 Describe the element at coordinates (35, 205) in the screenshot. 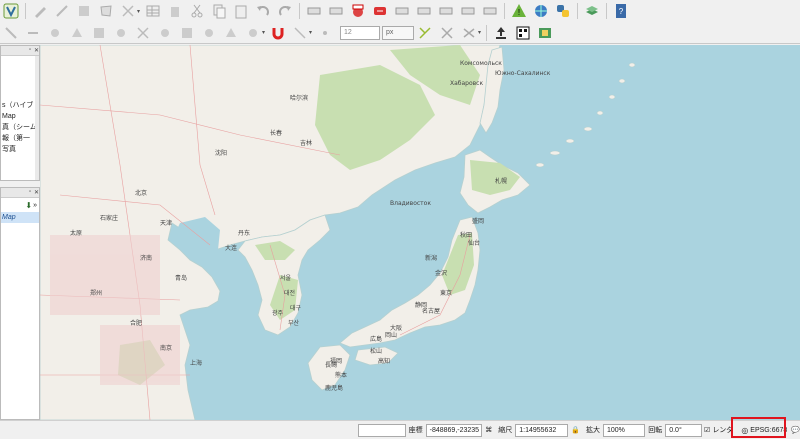

I see `more-icon: »` at that location.